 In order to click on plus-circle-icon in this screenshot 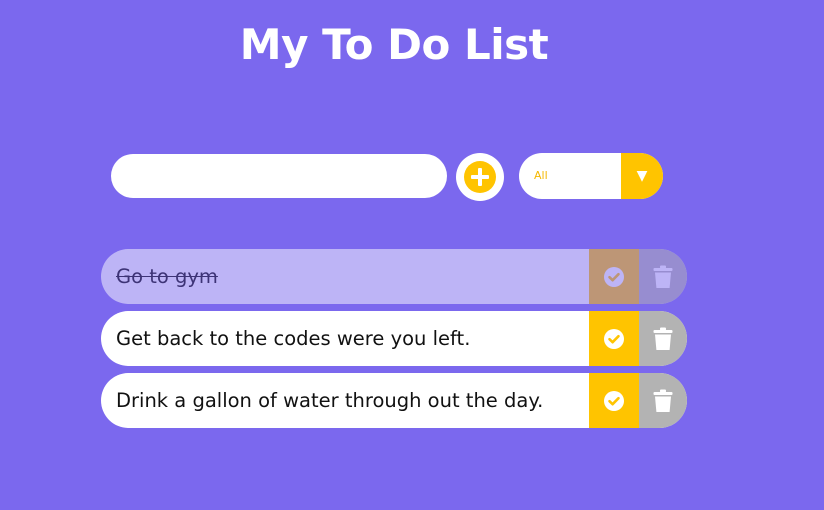, I will do `click(480, 177)`.